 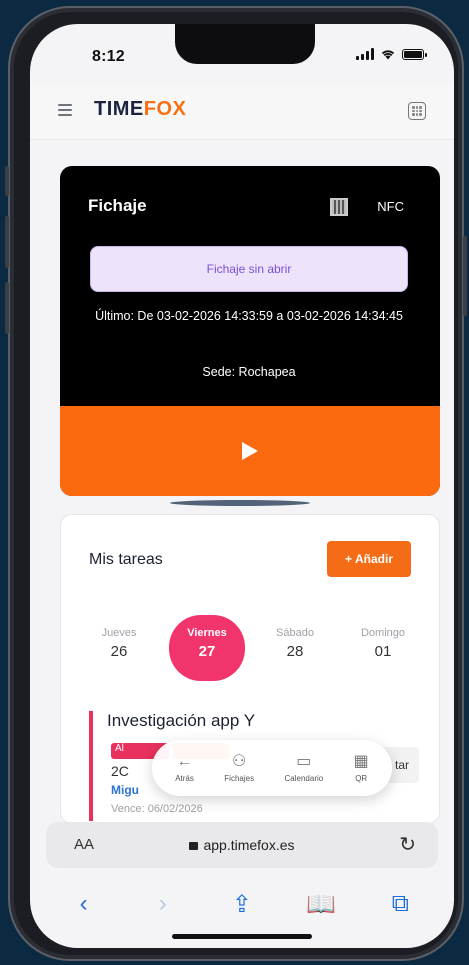 I want to click on back-icon: ‹, so click(x=84, y=904).